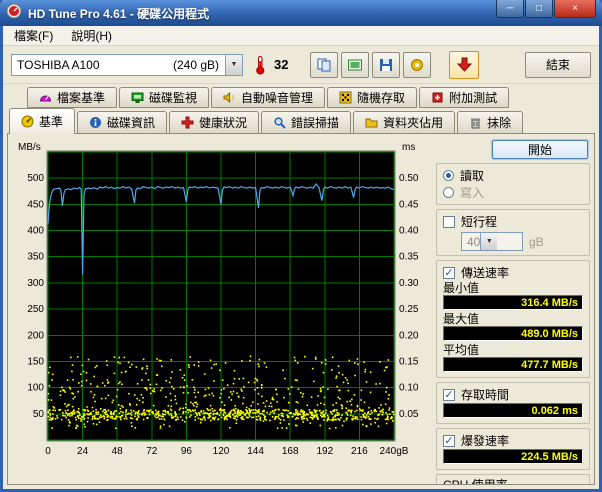 Image resolution: width=602 pixels, height=492 pixels. Describe the element at coordinates (223, 123) in the screenshot. I see `tab-label: 健康狀況` at that location.